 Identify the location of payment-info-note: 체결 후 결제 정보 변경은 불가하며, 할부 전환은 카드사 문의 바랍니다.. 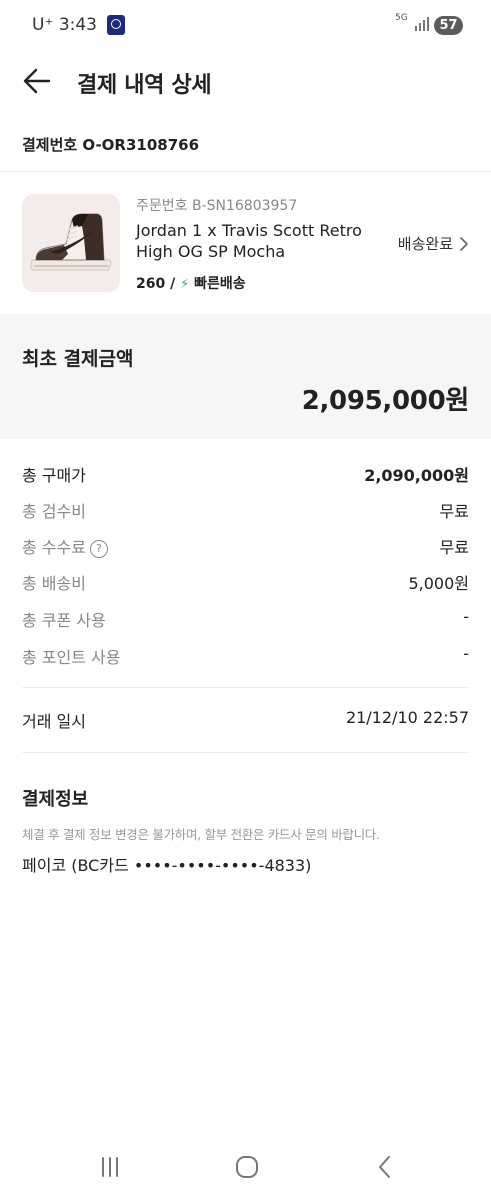
(201, 834).